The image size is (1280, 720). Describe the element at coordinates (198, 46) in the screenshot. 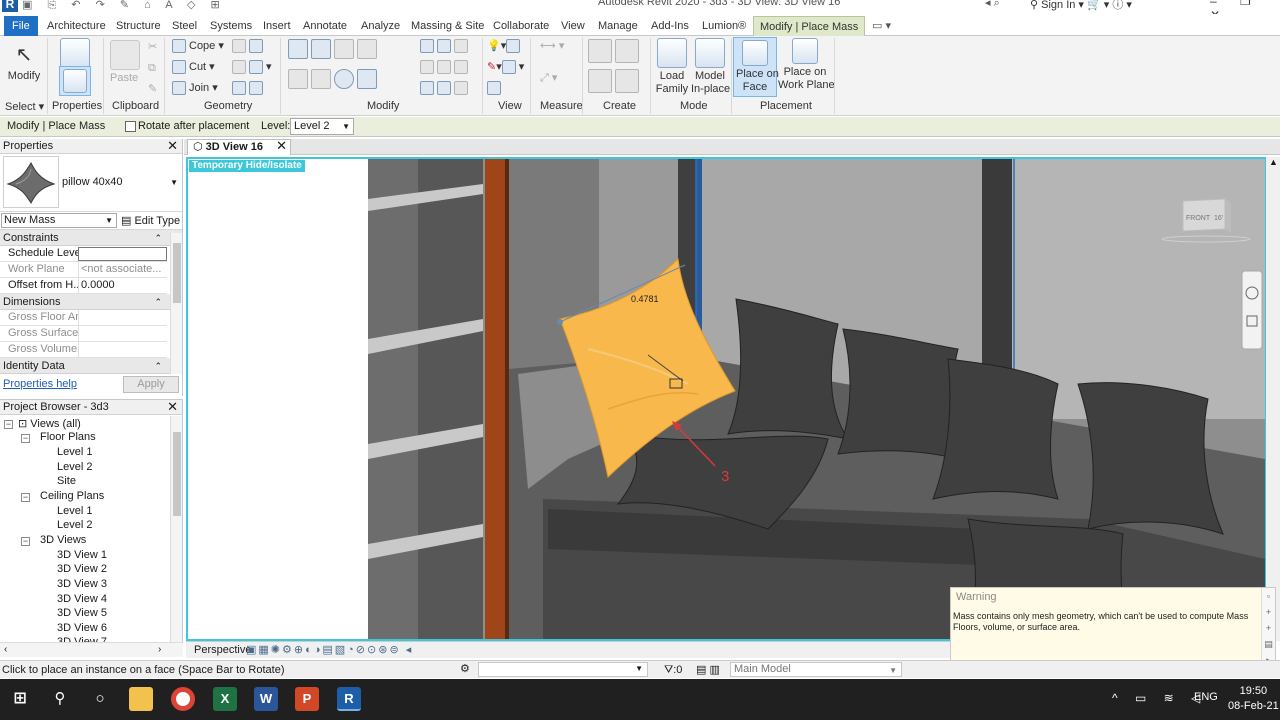

I see `cope-button: Cope ▾` at that location.